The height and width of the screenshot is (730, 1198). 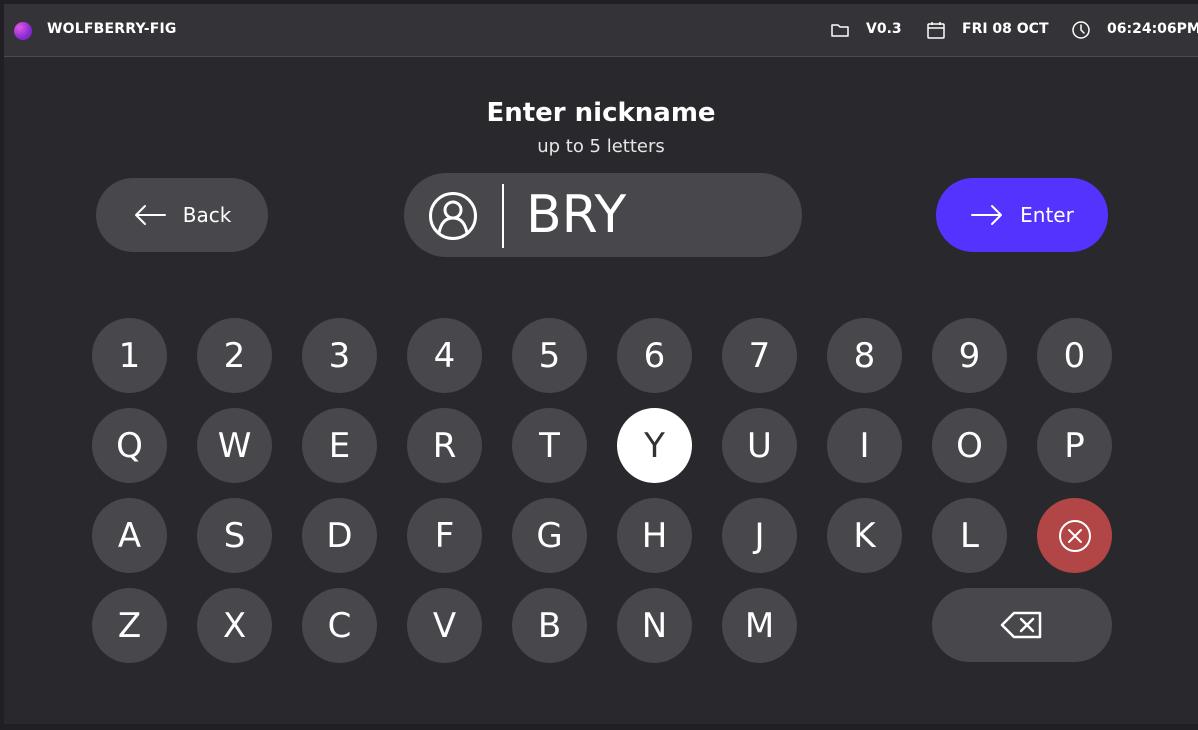 I want to click on close-circle-icon, so click(x=1074, y=535).